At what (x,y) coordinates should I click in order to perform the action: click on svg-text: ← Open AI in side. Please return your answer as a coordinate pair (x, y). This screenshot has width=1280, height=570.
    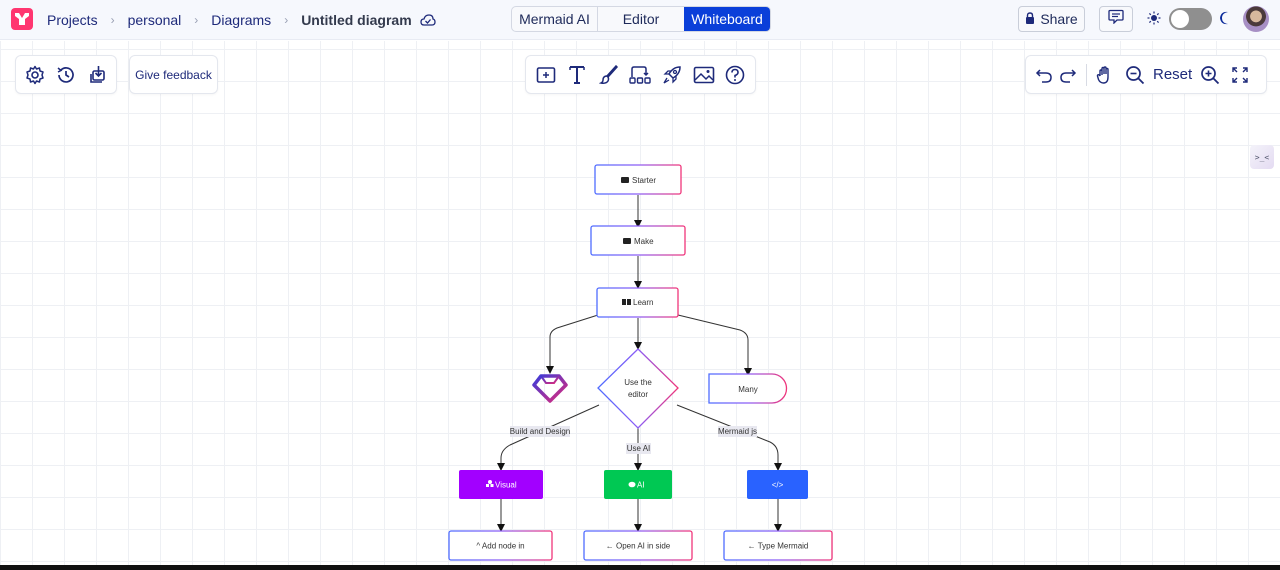
    Looking at the image, I should click on (638, 546).